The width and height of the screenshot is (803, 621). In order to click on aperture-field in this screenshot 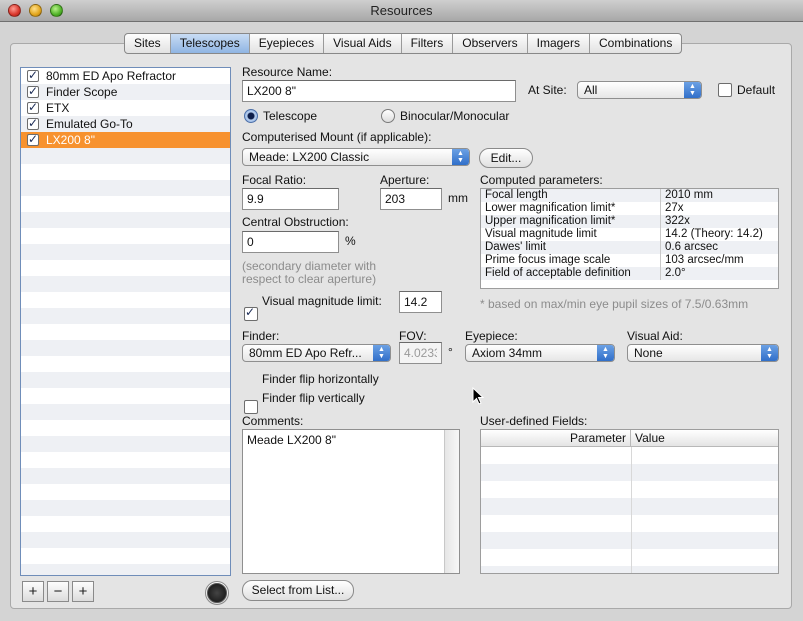, I will do `click(411, 199)`.